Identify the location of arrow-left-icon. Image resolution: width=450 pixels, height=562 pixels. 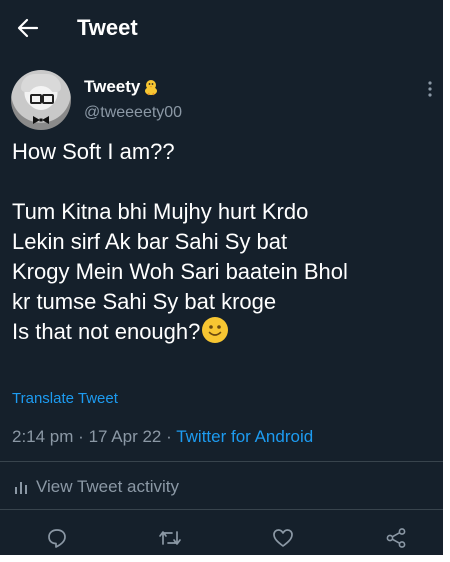
(28, 28).